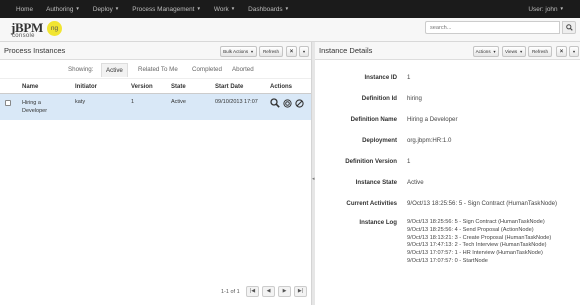 This screenshot has height=305, width=580. I want to click on tab-aborted: Aborted, so click(243, 70).